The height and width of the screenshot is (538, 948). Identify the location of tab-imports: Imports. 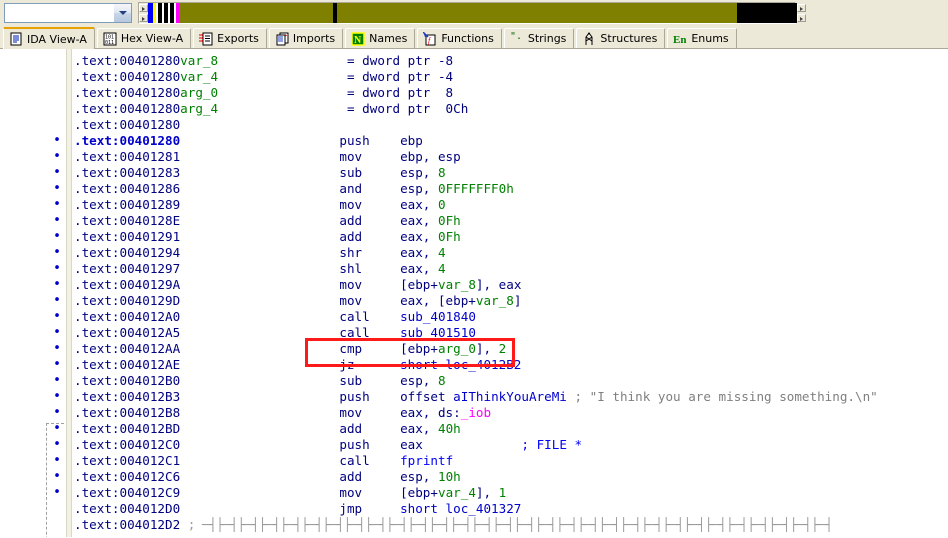
(306, 38).